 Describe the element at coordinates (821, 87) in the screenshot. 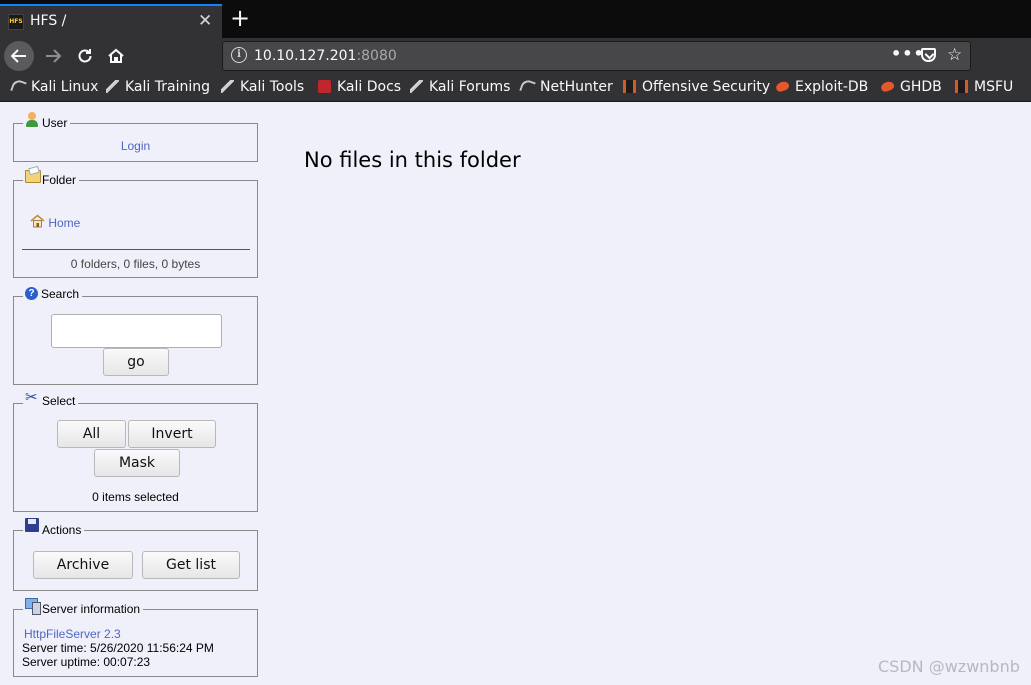

I see `bookmark-exploit-db: Exploit-DB` at that location.